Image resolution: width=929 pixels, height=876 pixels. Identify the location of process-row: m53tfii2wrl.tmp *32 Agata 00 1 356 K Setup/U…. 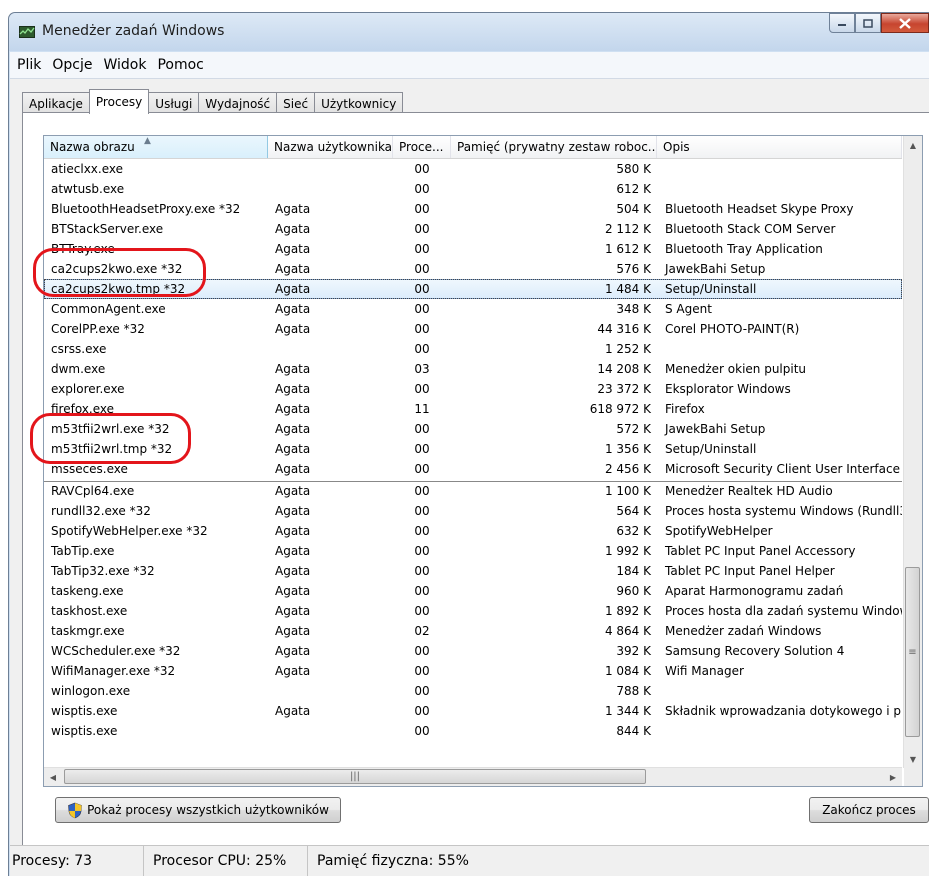
(473, 449).